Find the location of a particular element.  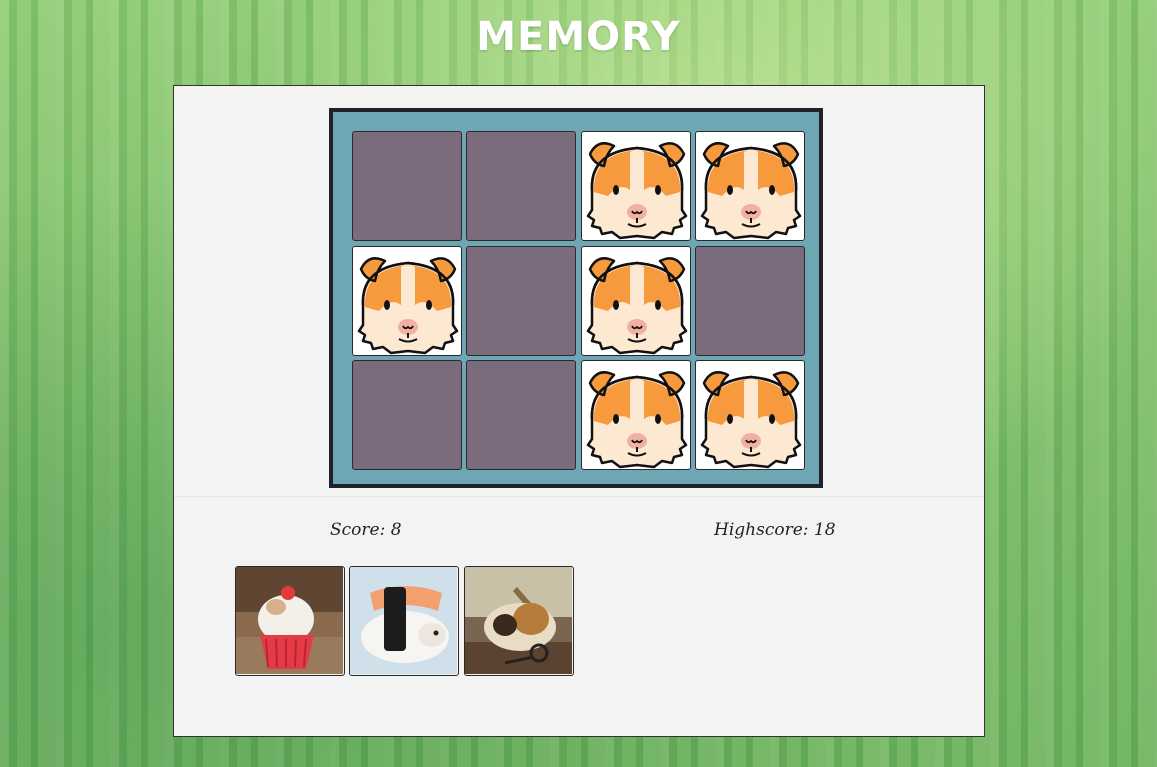

guinea-pig-cupcake-photo is located at coordinates (290, 621).